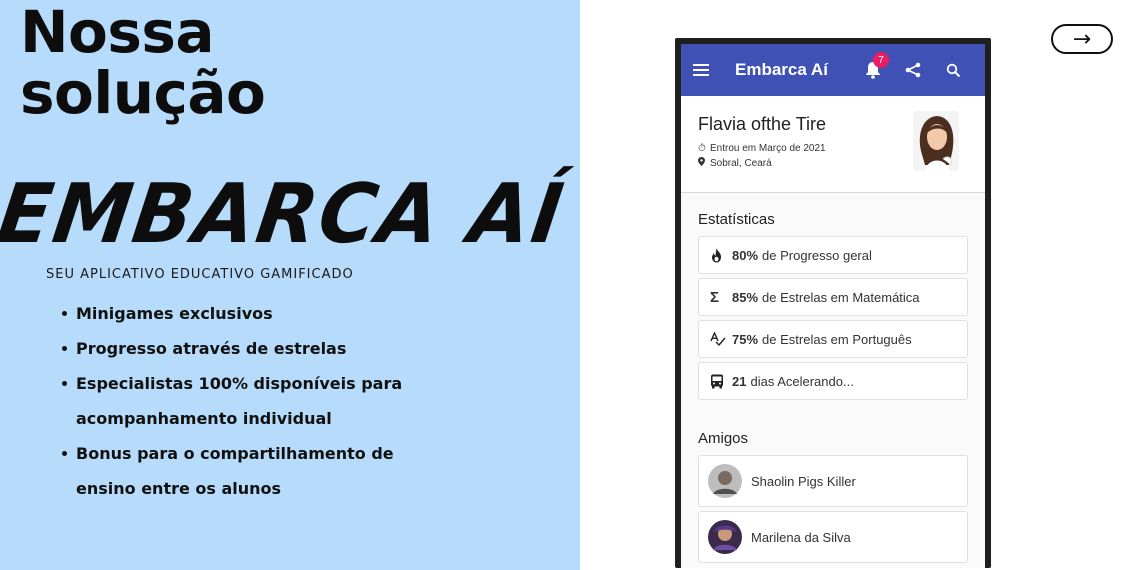 Image resolution: width=1130 pixels, height=570 pixels. Describe the element at coordinates (936, 141) in the screenshot. I see `profile-avatar` at that location.